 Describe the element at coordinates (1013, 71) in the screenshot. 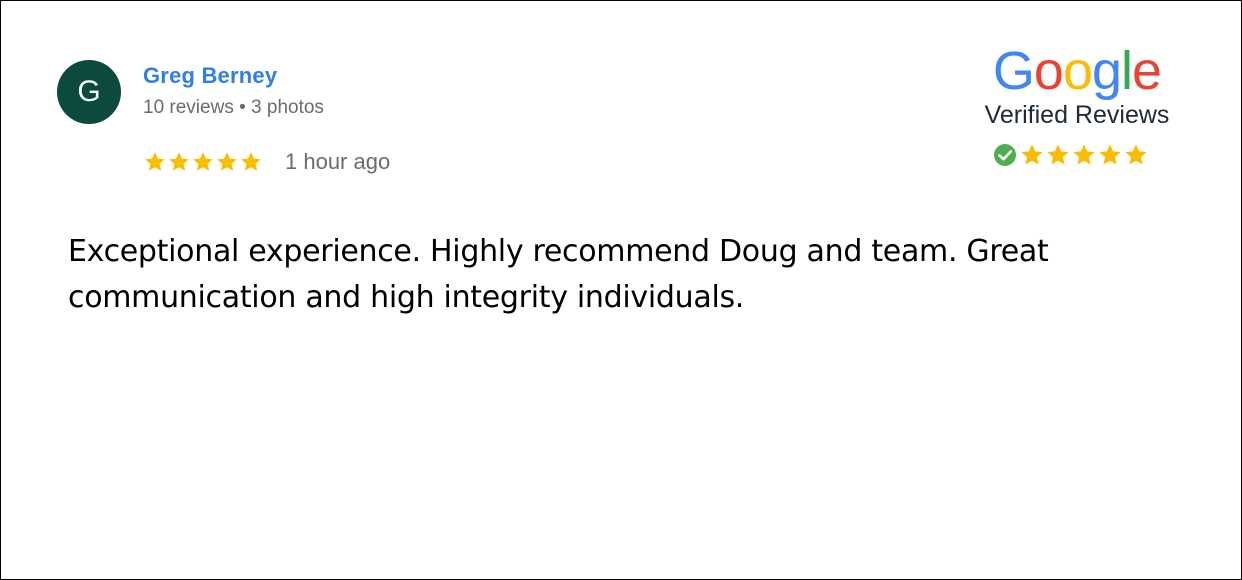

I see `google-logo-letter: G` at that location.